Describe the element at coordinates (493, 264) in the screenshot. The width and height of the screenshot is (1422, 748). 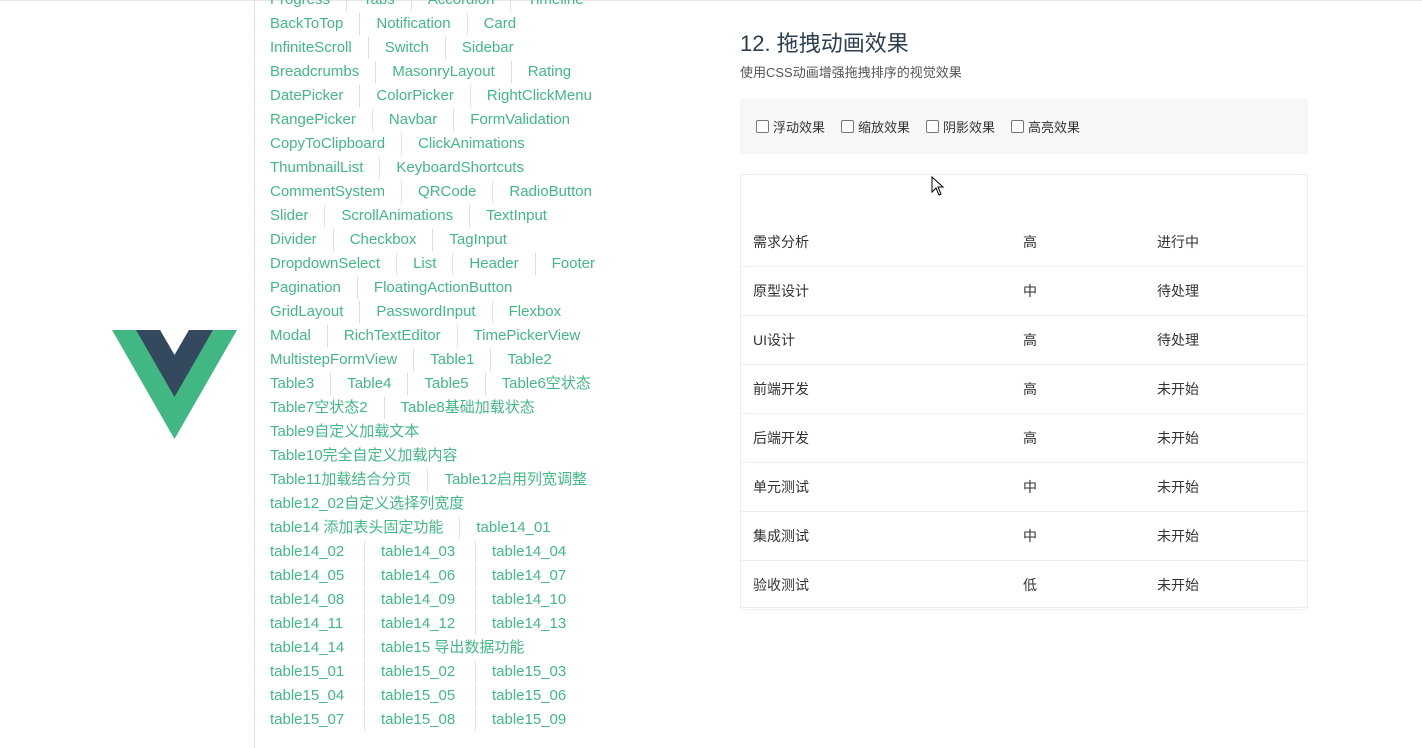
I see `nav-link: Header` at that location.